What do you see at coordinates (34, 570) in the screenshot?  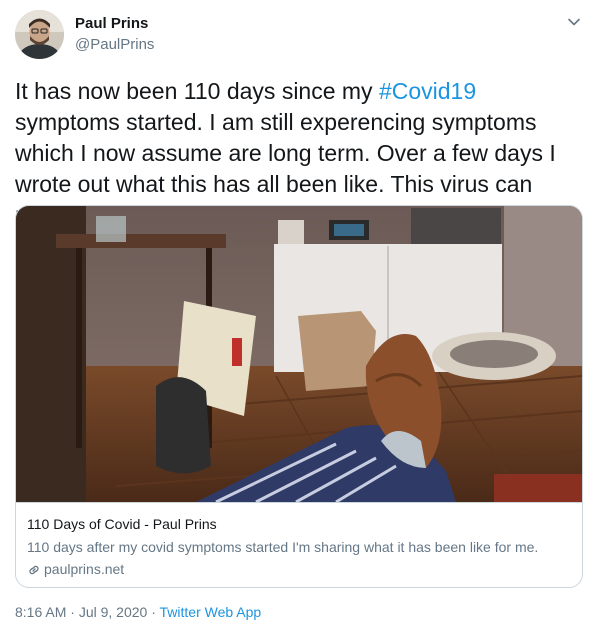 I see `link-icon` at bounding box center [34, 570].